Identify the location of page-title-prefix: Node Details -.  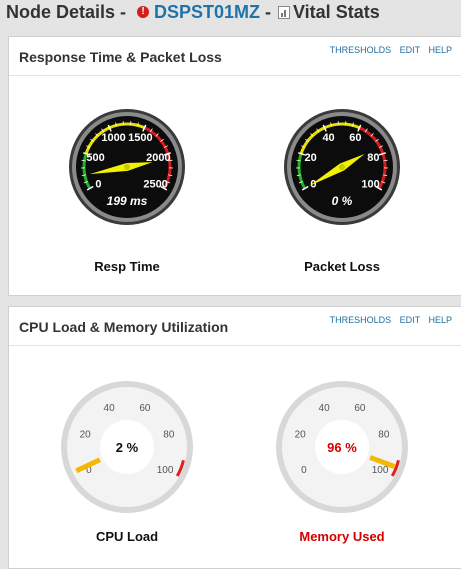
(66, 12).